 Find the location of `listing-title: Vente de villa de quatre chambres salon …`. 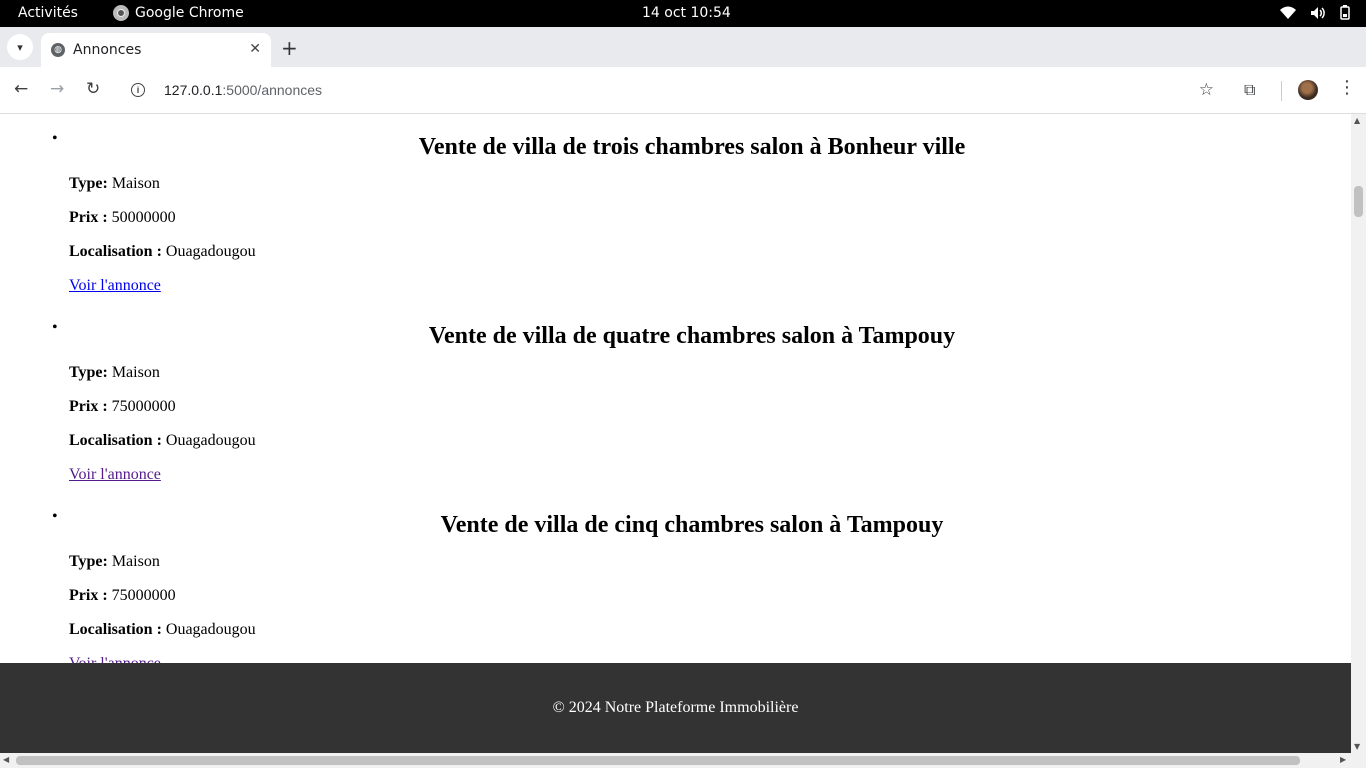

listing-title: Vente de villa de quatre chambres salon … is located at coordinates (692, 336).